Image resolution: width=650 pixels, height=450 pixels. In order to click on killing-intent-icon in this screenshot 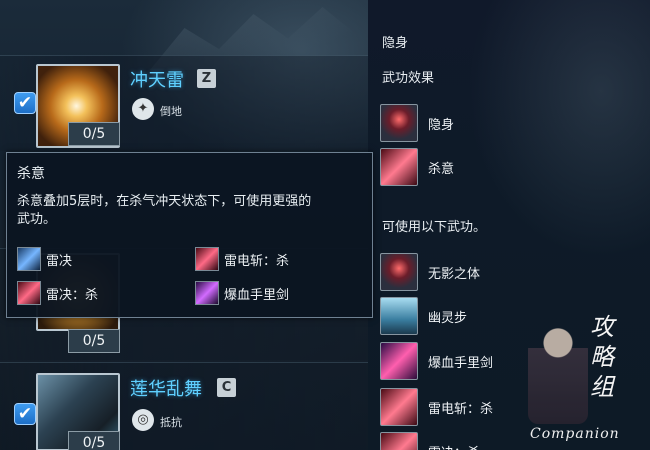, I will do `click(399, 167)`.